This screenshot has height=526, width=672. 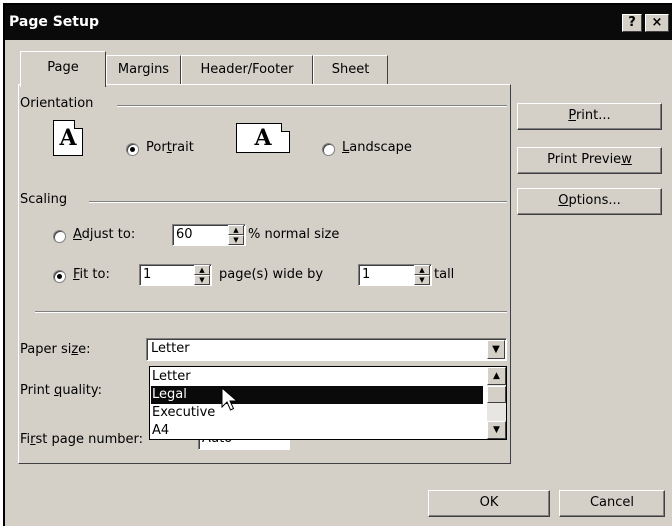 What do you see at coordinates (496, 349) in the screenshot?
I see `chevron-down-icon: ▼` at bounding box center [496, 349].